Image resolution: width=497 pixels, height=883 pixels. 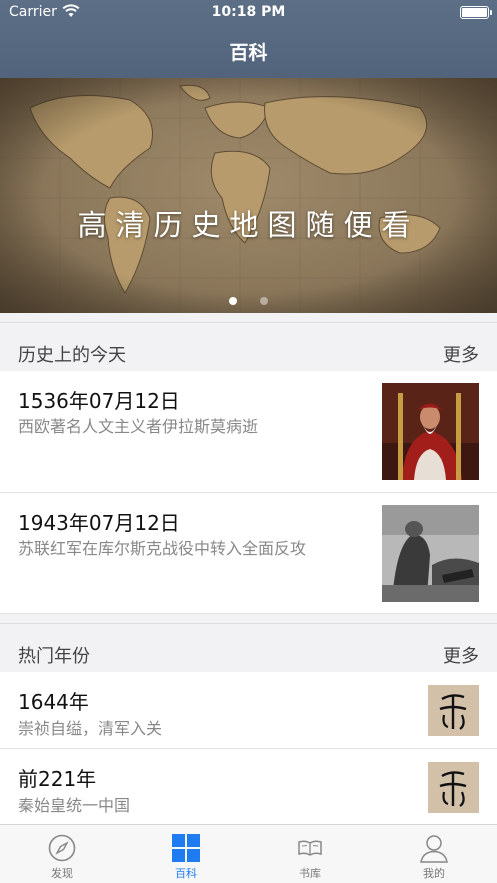 I want to click on tab-label: 我的, so click(x=434, y=873).